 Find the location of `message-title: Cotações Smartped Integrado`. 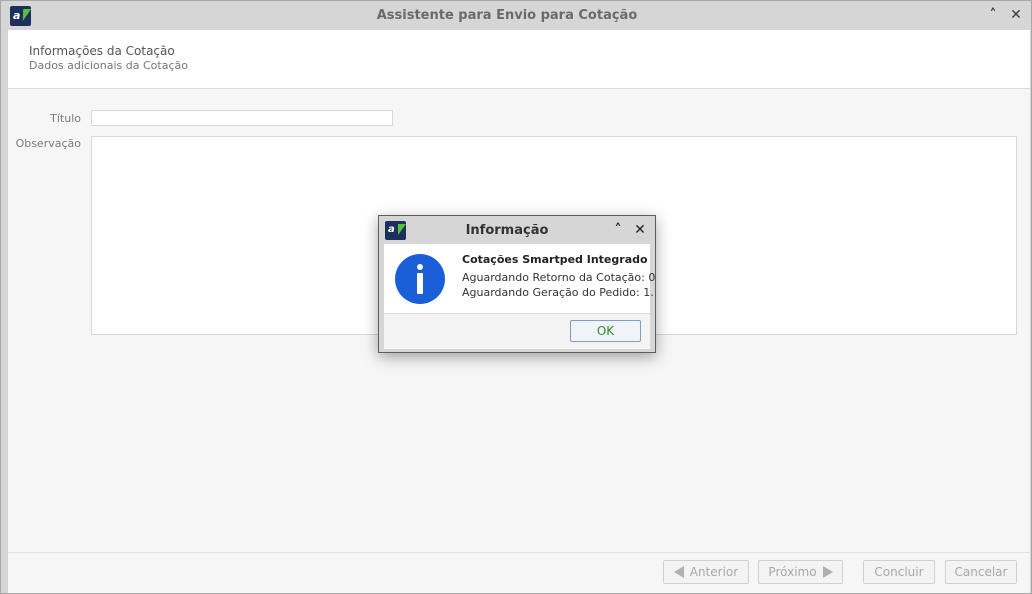

message-title: Cotações Smartped Integrado is located at coordinates (555, 259).